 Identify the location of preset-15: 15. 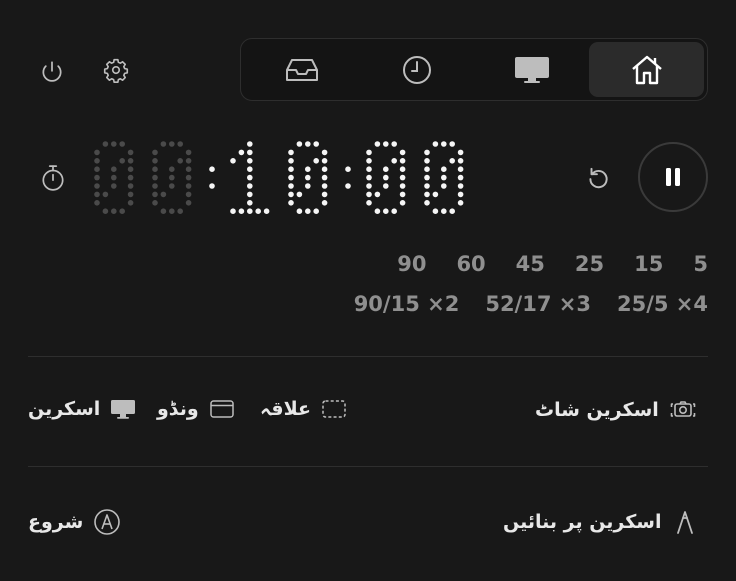
(648, 264).